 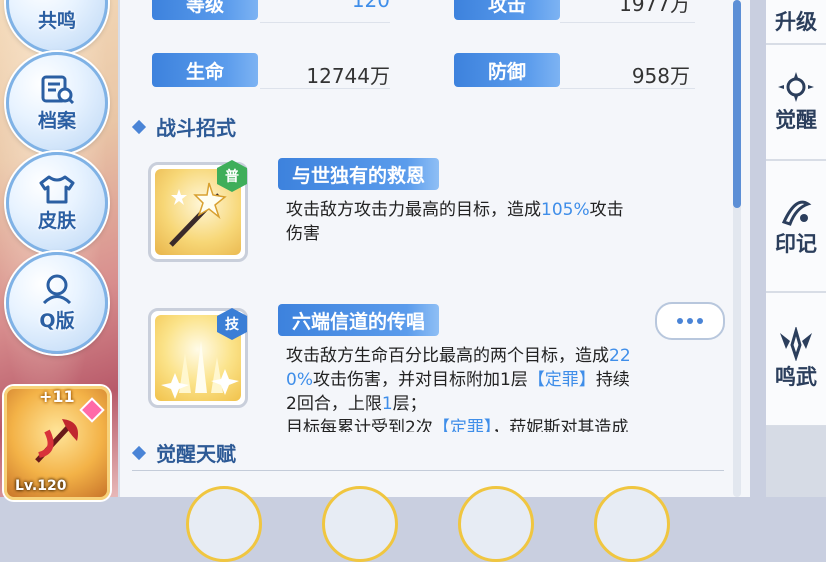 I want to click on skill-more-button, so click(x=690, y=321).